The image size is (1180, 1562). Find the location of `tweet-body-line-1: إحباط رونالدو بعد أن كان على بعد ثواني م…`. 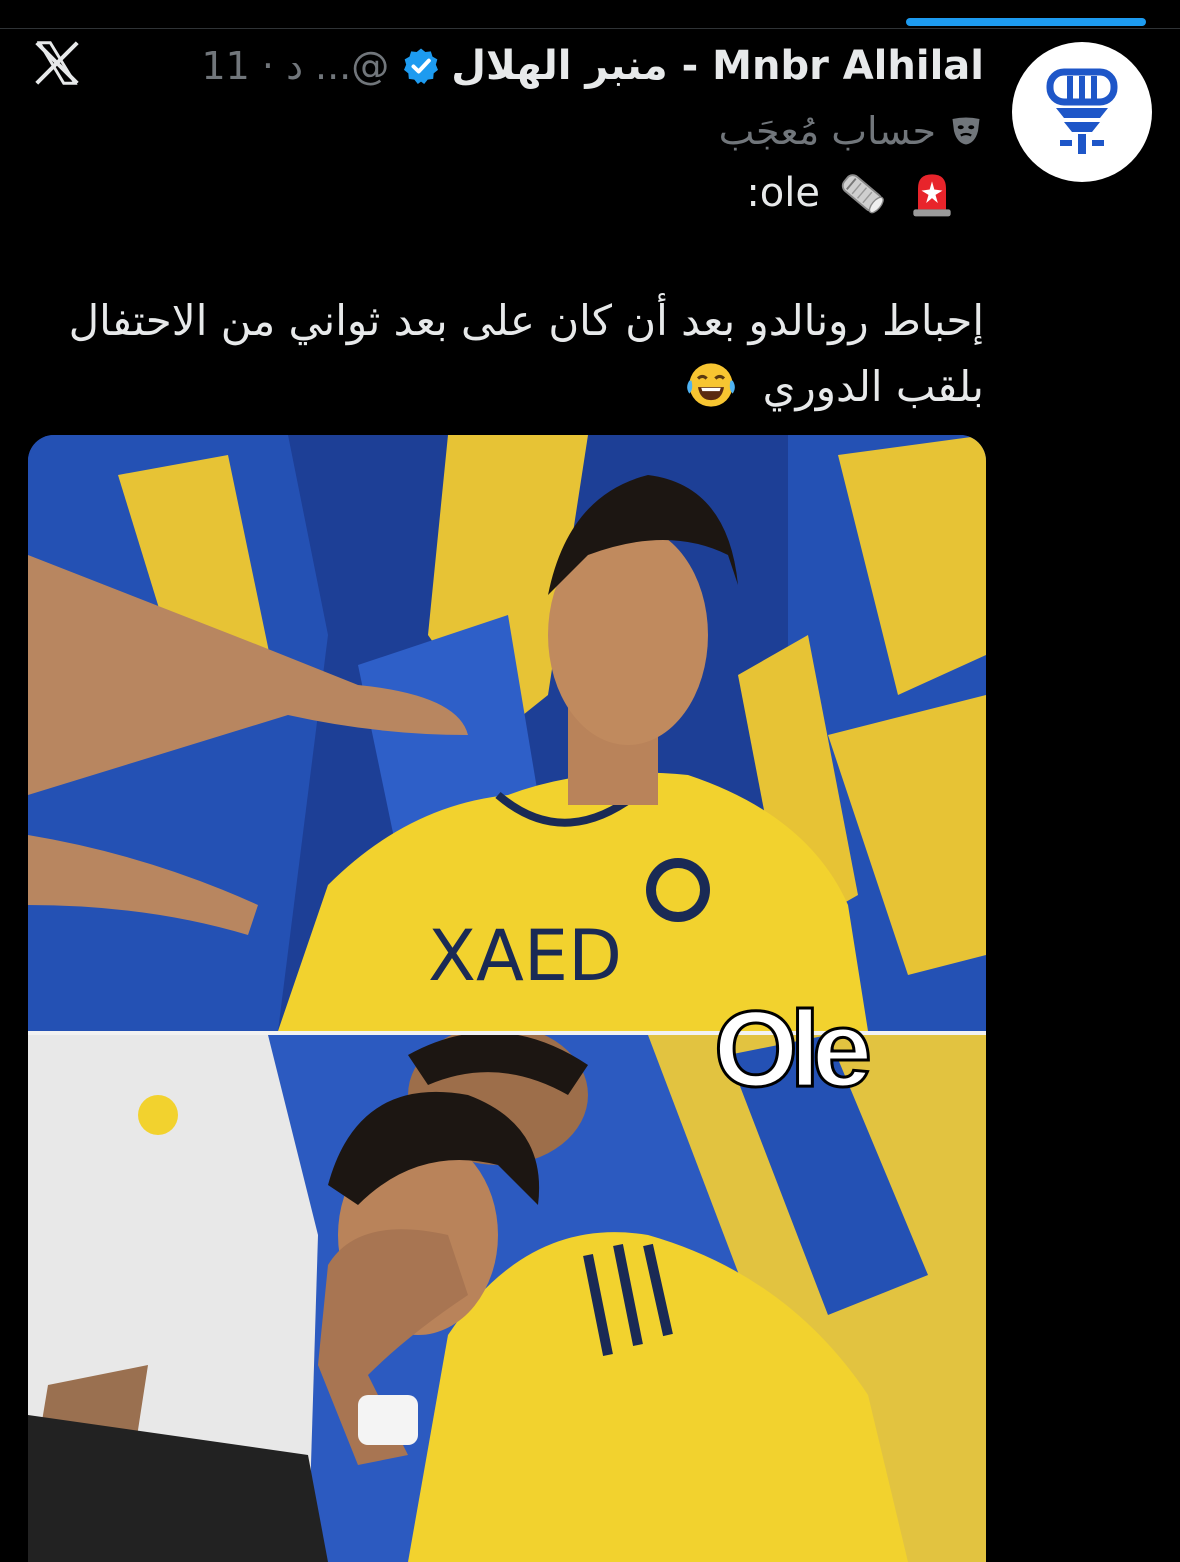

tweet-body-line-1: إحباط رونالدو بعد أن كان على بعد ثواني م… is located at coordinates (526, 320).